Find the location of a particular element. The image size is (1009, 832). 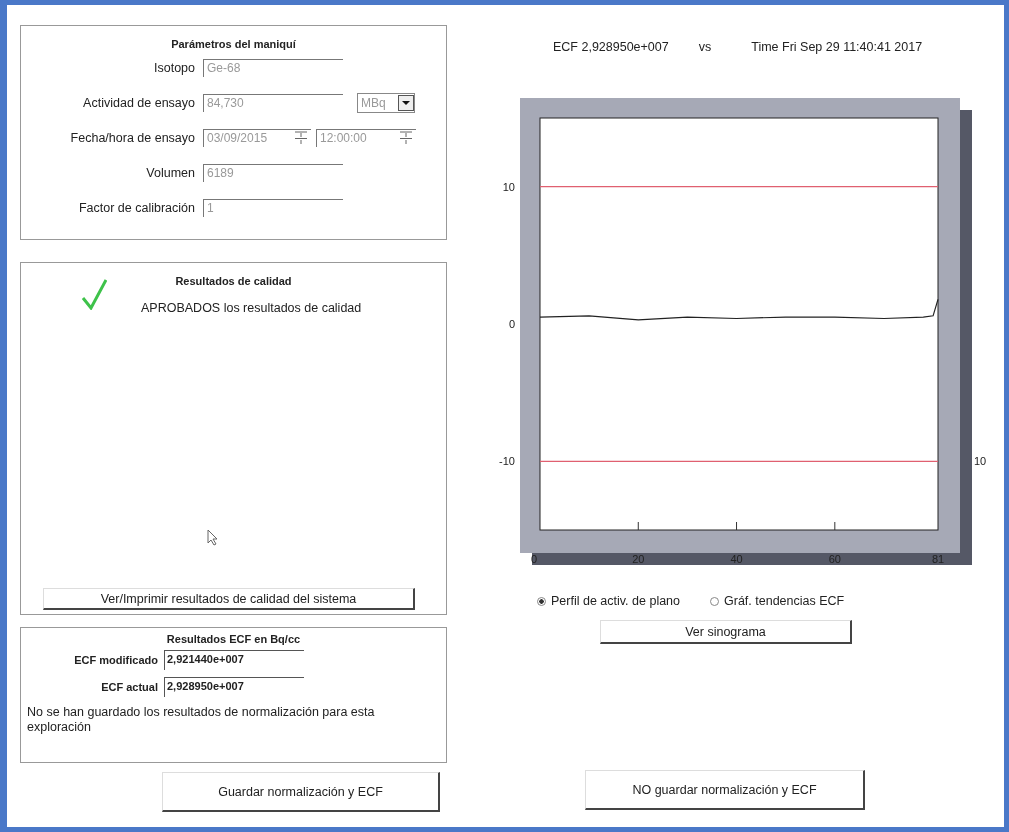

axis-label: 60 is located at coordinates (834, 559).